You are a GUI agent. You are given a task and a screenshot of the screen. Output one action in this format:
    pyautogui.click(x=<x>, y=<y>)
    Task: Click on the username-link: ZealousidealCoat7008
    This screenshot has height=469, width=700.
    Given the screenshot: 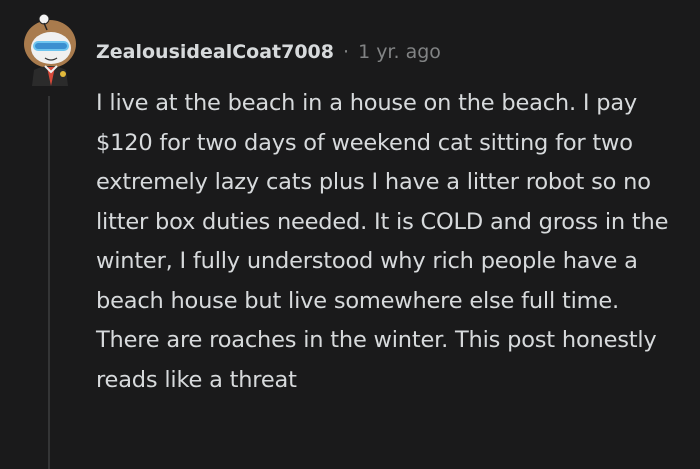 What is the action you would take?
    pyautogui.click(x=215, y=52)
    